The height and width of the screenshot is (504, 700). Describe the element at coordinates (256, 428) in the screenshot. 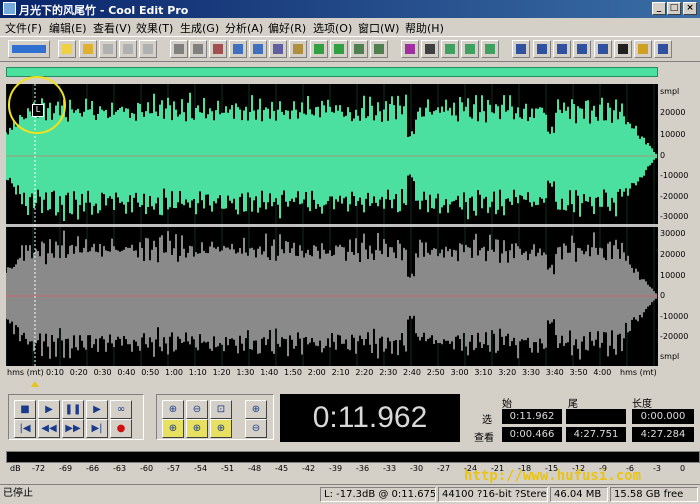

I see `zoom-out-v-button: ⊖` at that location.